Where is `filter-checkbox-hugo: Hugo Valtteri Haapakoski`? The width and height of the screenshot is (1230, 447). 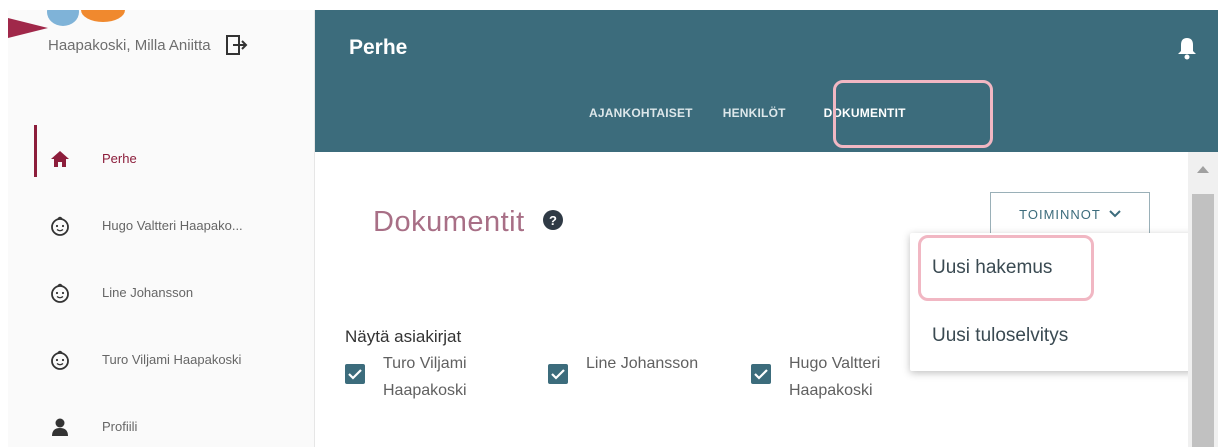 filter-checkbox-hugo: Hugo Valtteri Haapakoski is located at coordinates (815, 377).